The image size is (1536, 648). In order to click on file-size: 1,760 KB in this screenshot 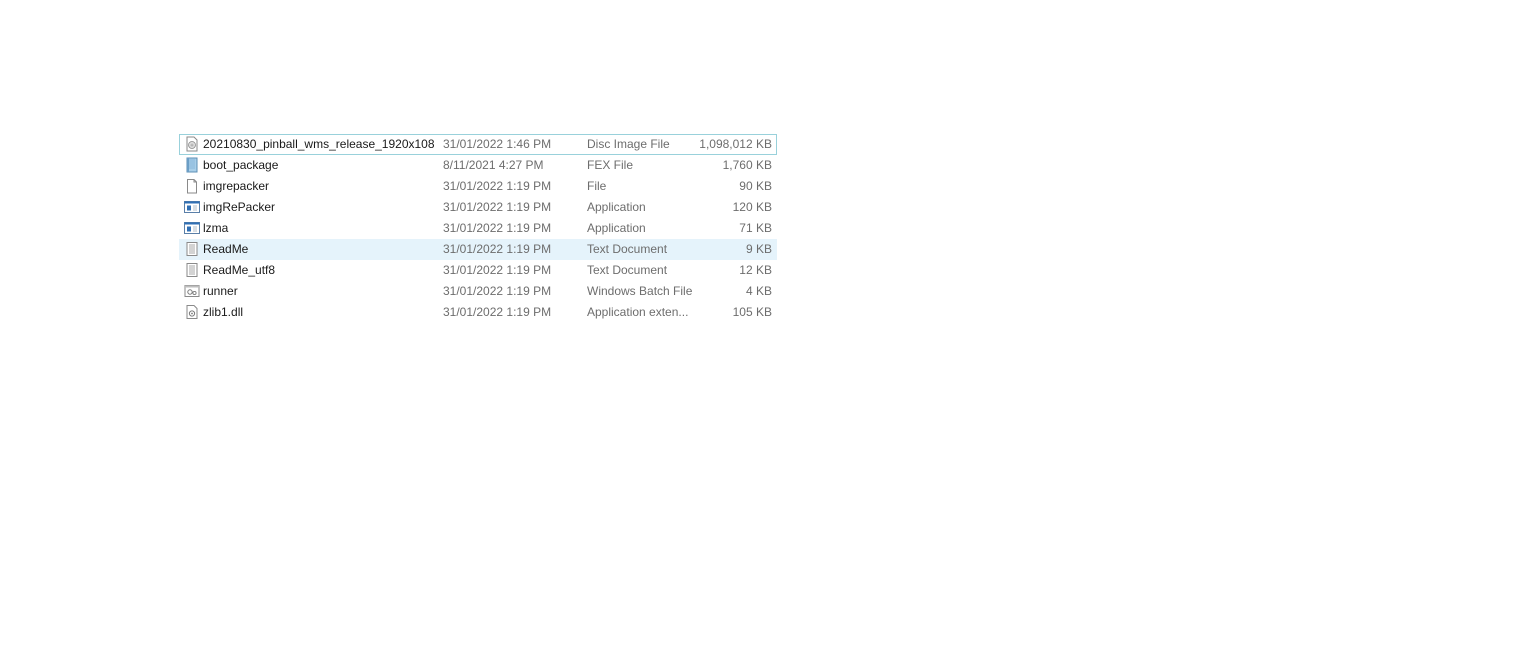, I will do `click(747, 165)`.